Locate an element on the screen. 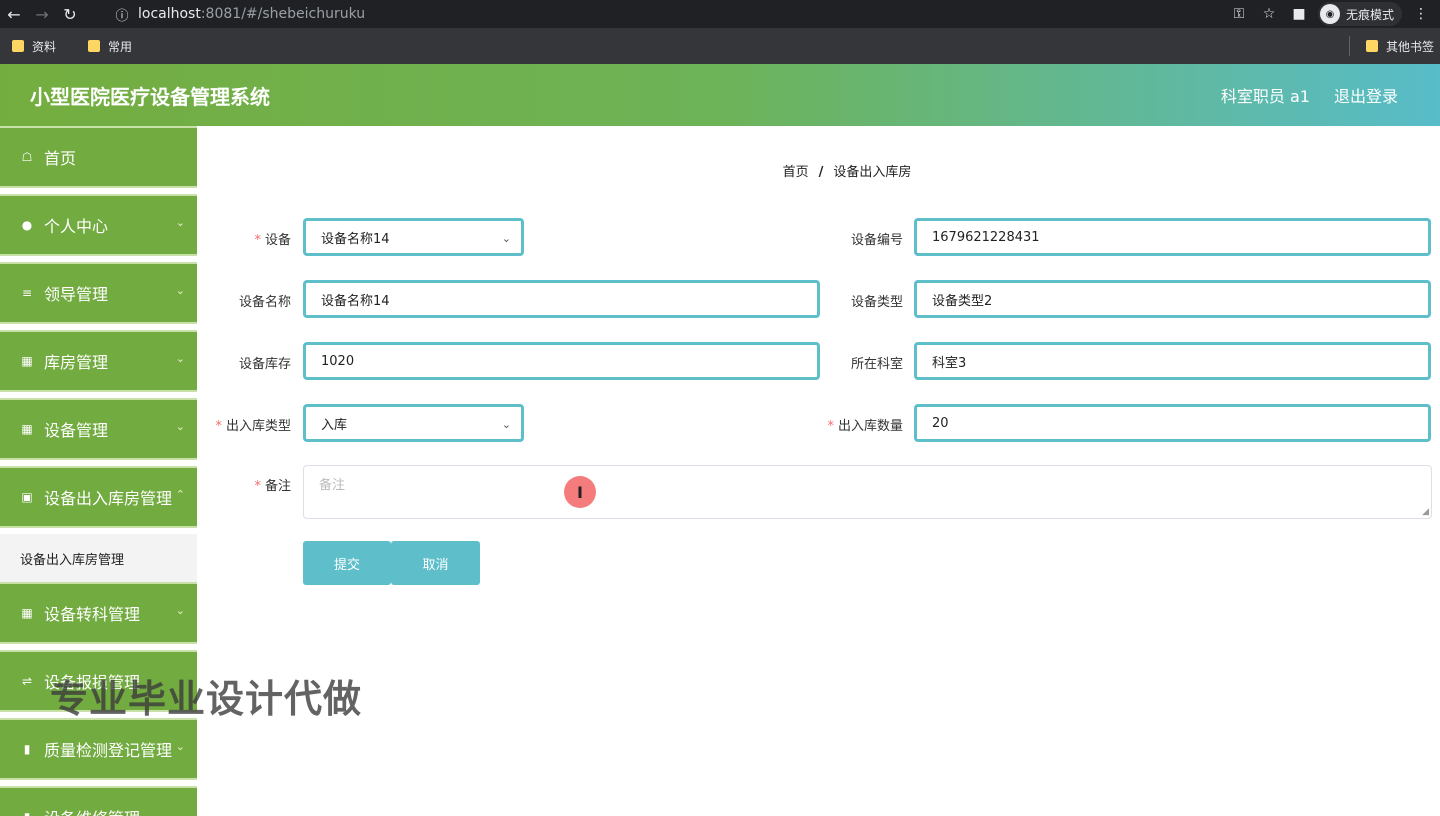 The height and width of the screenshot is (816, 1440). sidebar-item-device: ▦ 设备管理 ⌄ is located at coordinates (98, 429).